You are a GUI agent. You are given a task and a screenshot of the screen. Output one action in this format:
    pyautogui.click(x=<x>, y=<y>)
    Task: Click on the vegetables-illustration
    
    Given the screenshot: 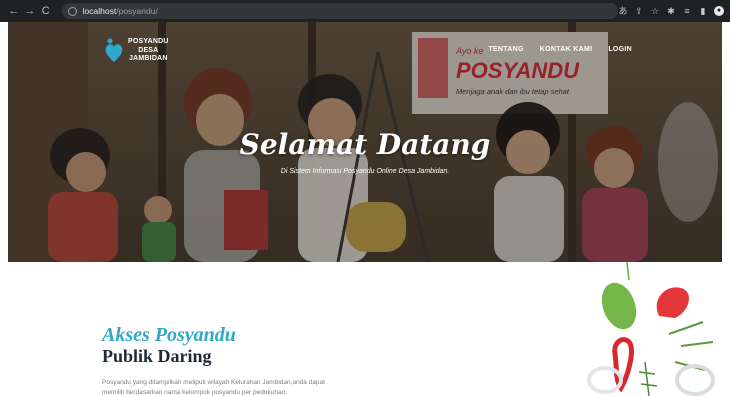 What is the action you would take?
    pyautogui.click(x=651, y=329)
    